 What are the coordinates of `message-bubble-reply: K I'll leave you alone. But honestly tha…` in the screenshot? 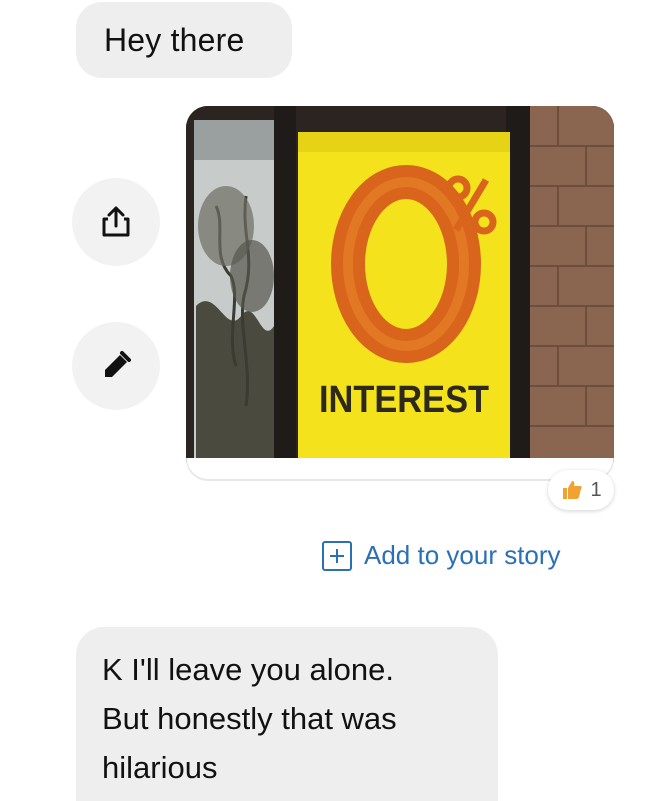 It's located at (287, 714).